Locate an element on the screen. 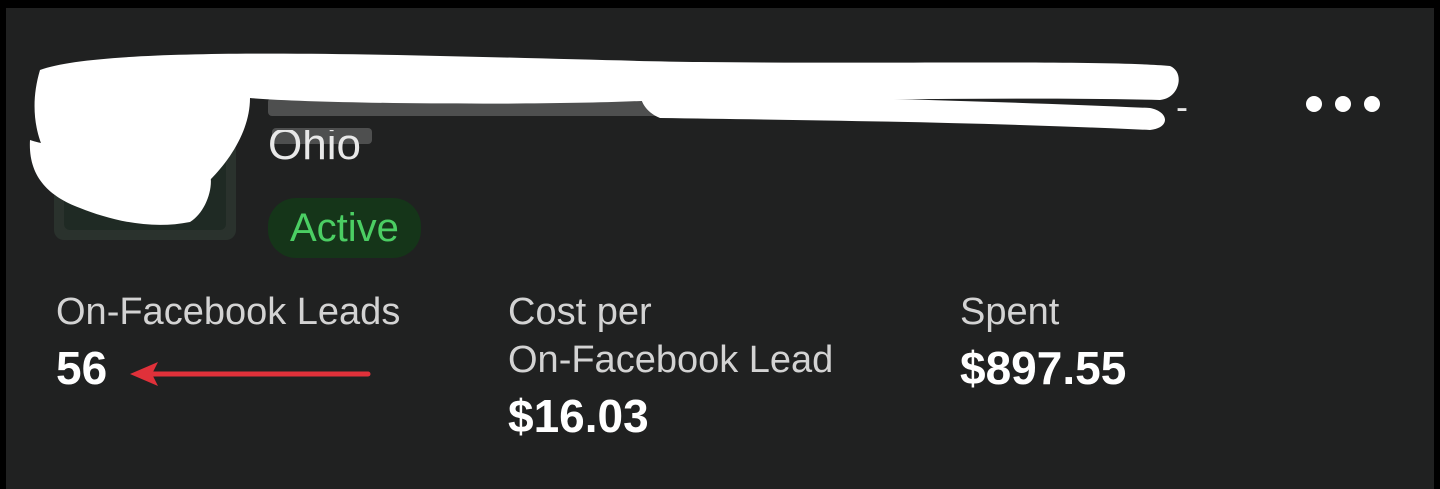 This screenshot has width=1440, height=489. metric-cost-label-line1: Cost per is located at coordinates (580, 312).